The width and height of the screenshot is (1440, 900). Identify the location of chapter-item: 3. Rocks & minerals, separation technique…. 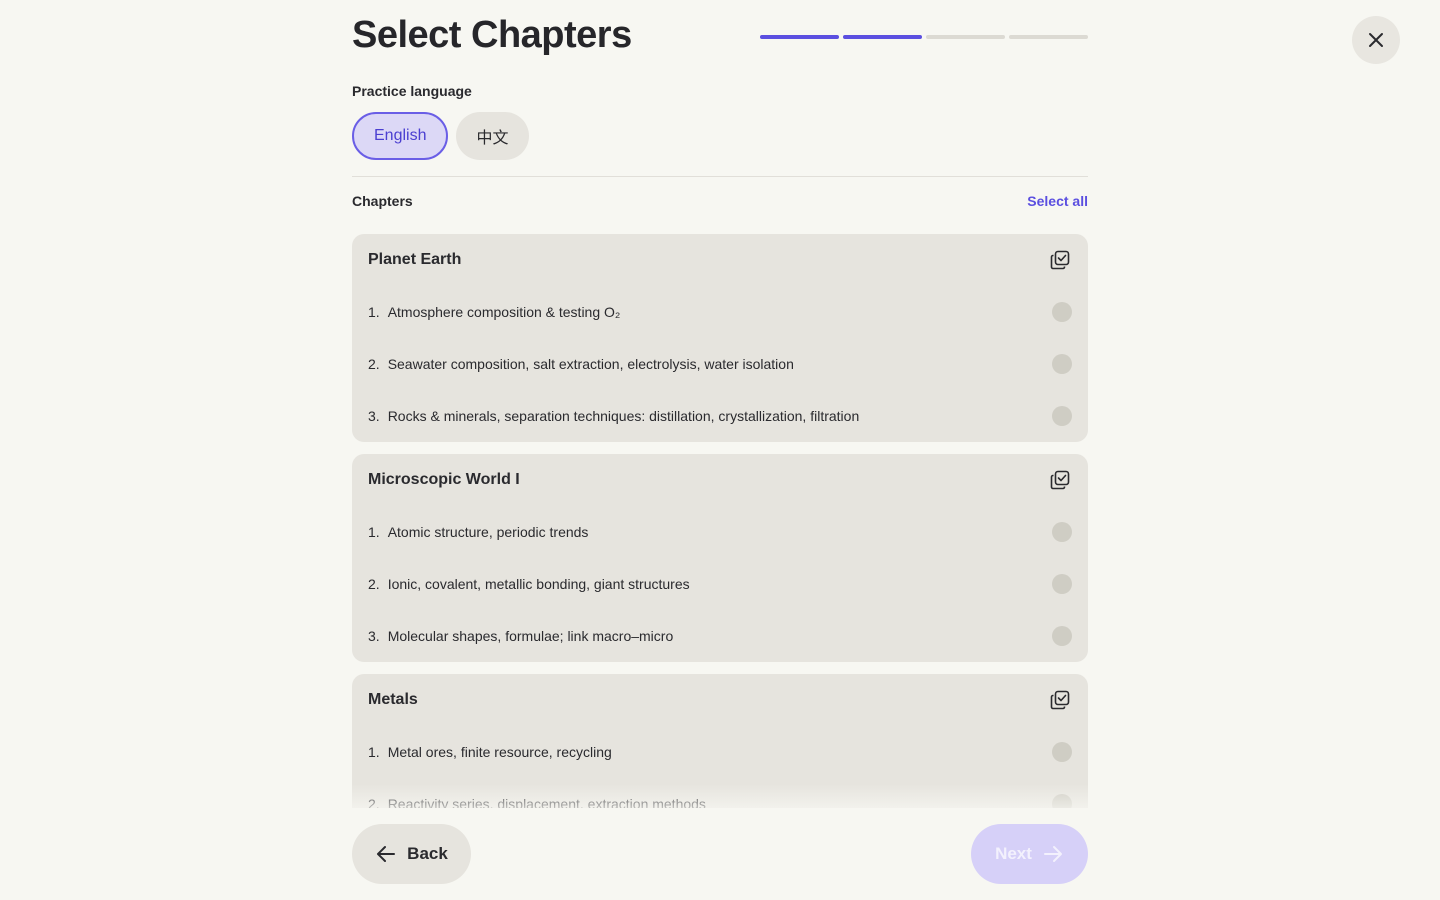
(720, 416).